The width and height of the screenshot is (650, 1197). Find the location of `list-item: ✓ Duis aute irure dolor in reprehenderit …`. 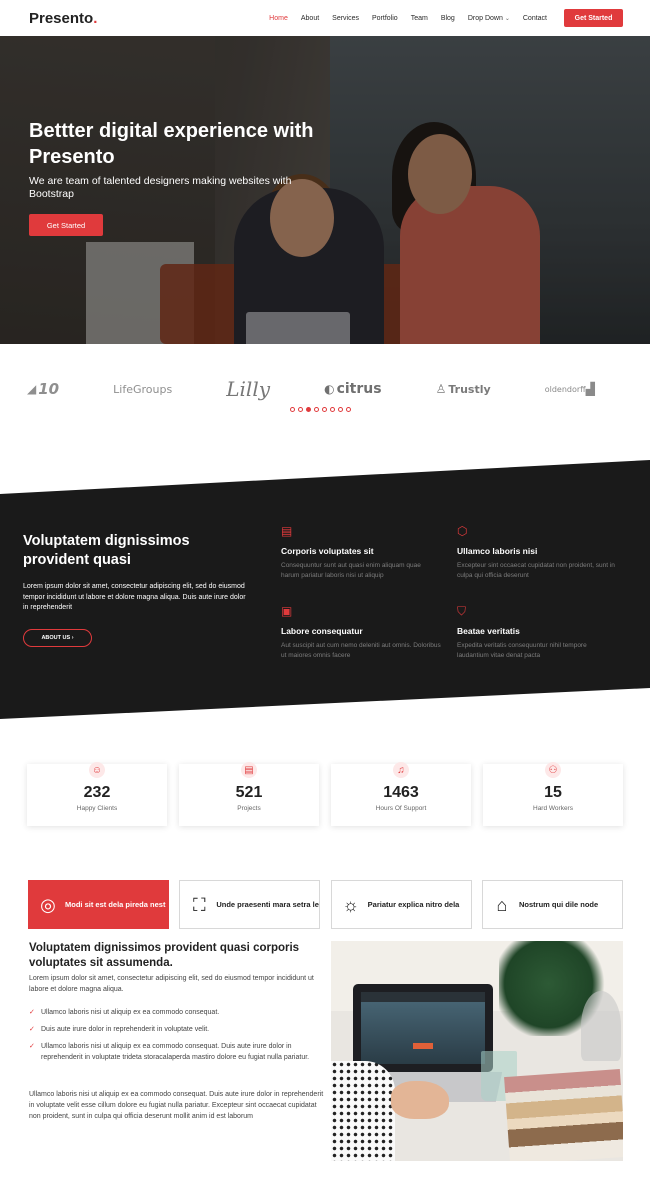

list-item: ✓ Duis aute irure dolor in reprehenderit … is located at coordinates (176, 1029).